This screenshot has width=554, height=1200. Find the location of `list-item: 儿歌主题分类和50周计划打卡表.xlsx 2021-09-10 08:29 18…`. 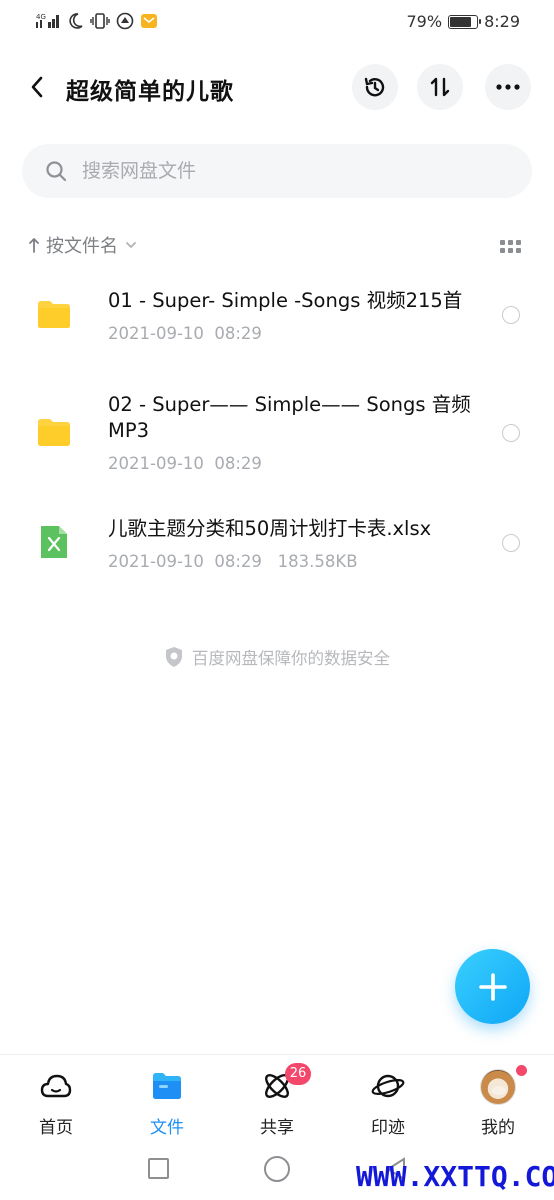

list-item: 儿歌主题分类和50周计划打卡表.xlsx 2021-09-10 08:29 18… is located at coordinates (277, 552).